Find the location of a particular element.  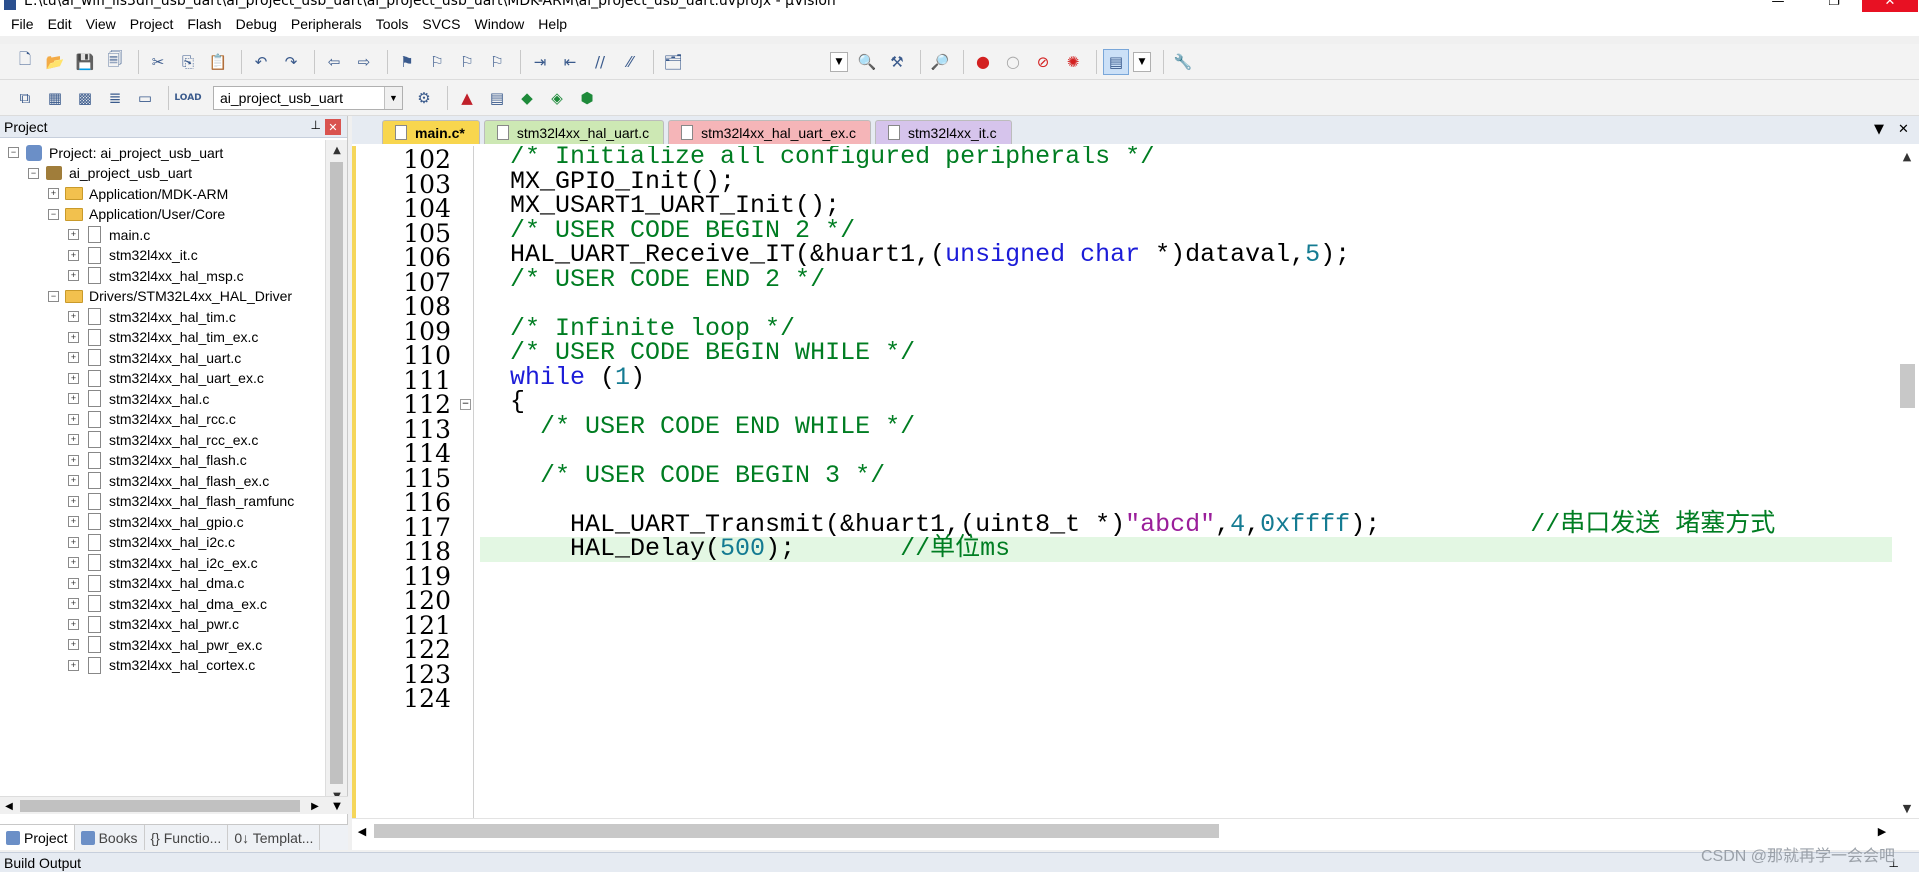

menu-help: Help is located at coordinates (552, 24).